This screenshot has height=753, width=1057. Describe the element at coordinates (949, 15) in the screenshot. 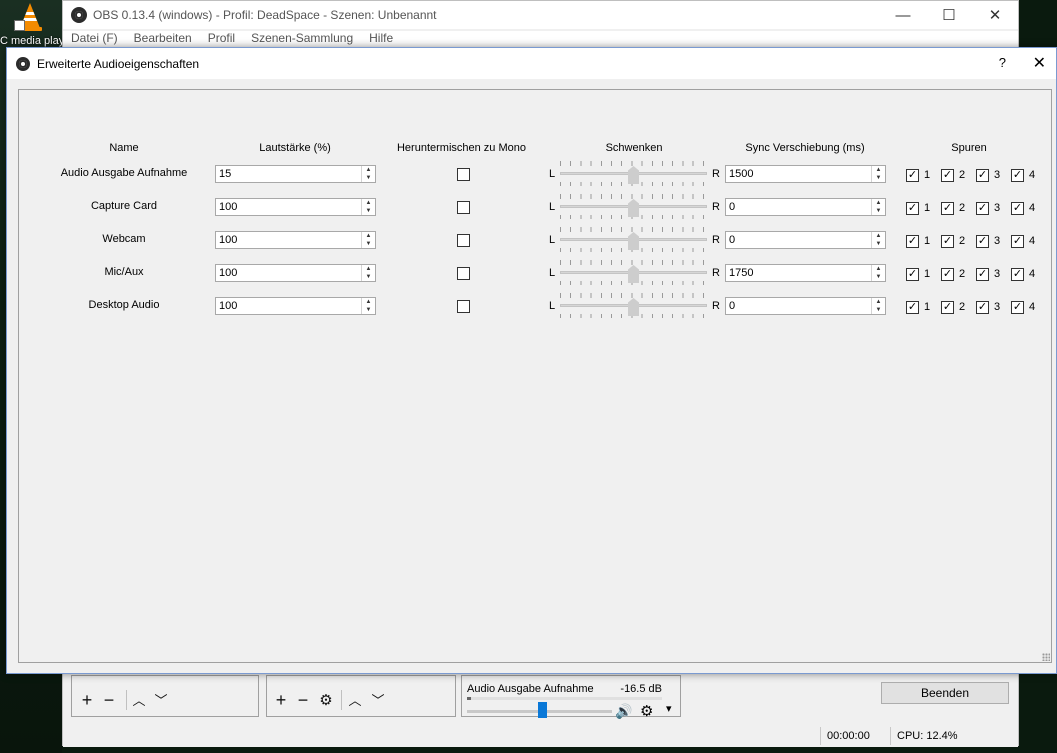

I see `maximize-button: ☐` at that location.